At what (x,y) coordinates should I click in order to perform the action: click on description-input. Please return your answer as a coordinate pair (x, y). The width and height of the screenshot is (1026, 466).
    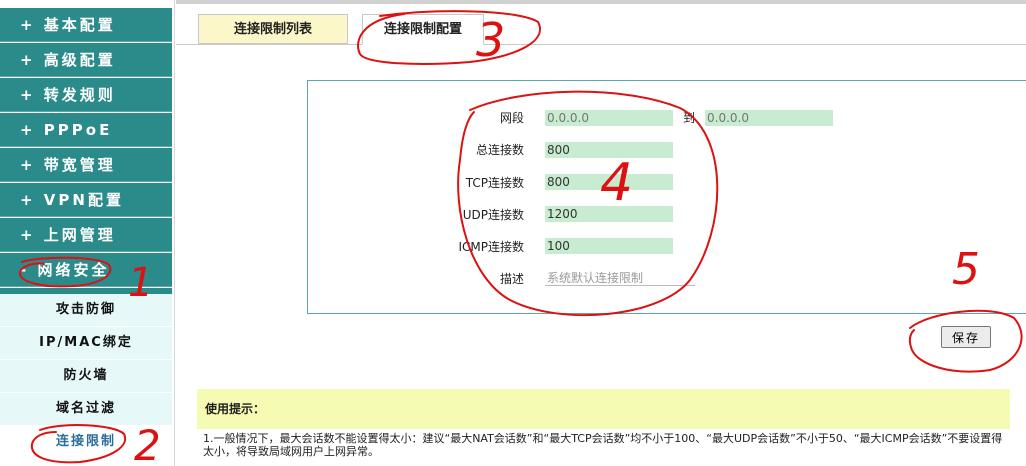
    Looking at the image, I should click on (620, 278).